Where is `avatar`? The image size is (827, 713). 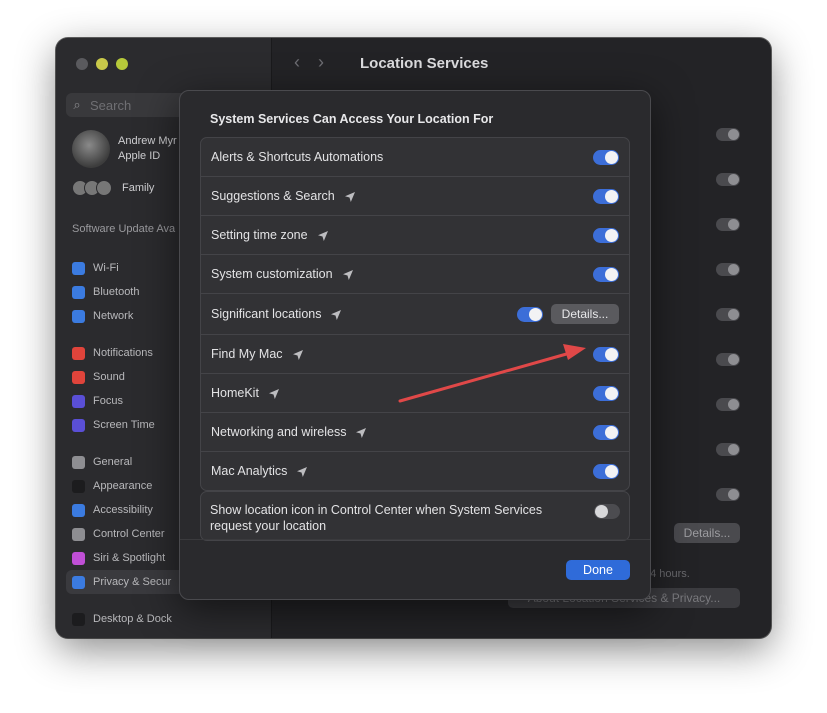 avatar is located at coordinates (91, 149).